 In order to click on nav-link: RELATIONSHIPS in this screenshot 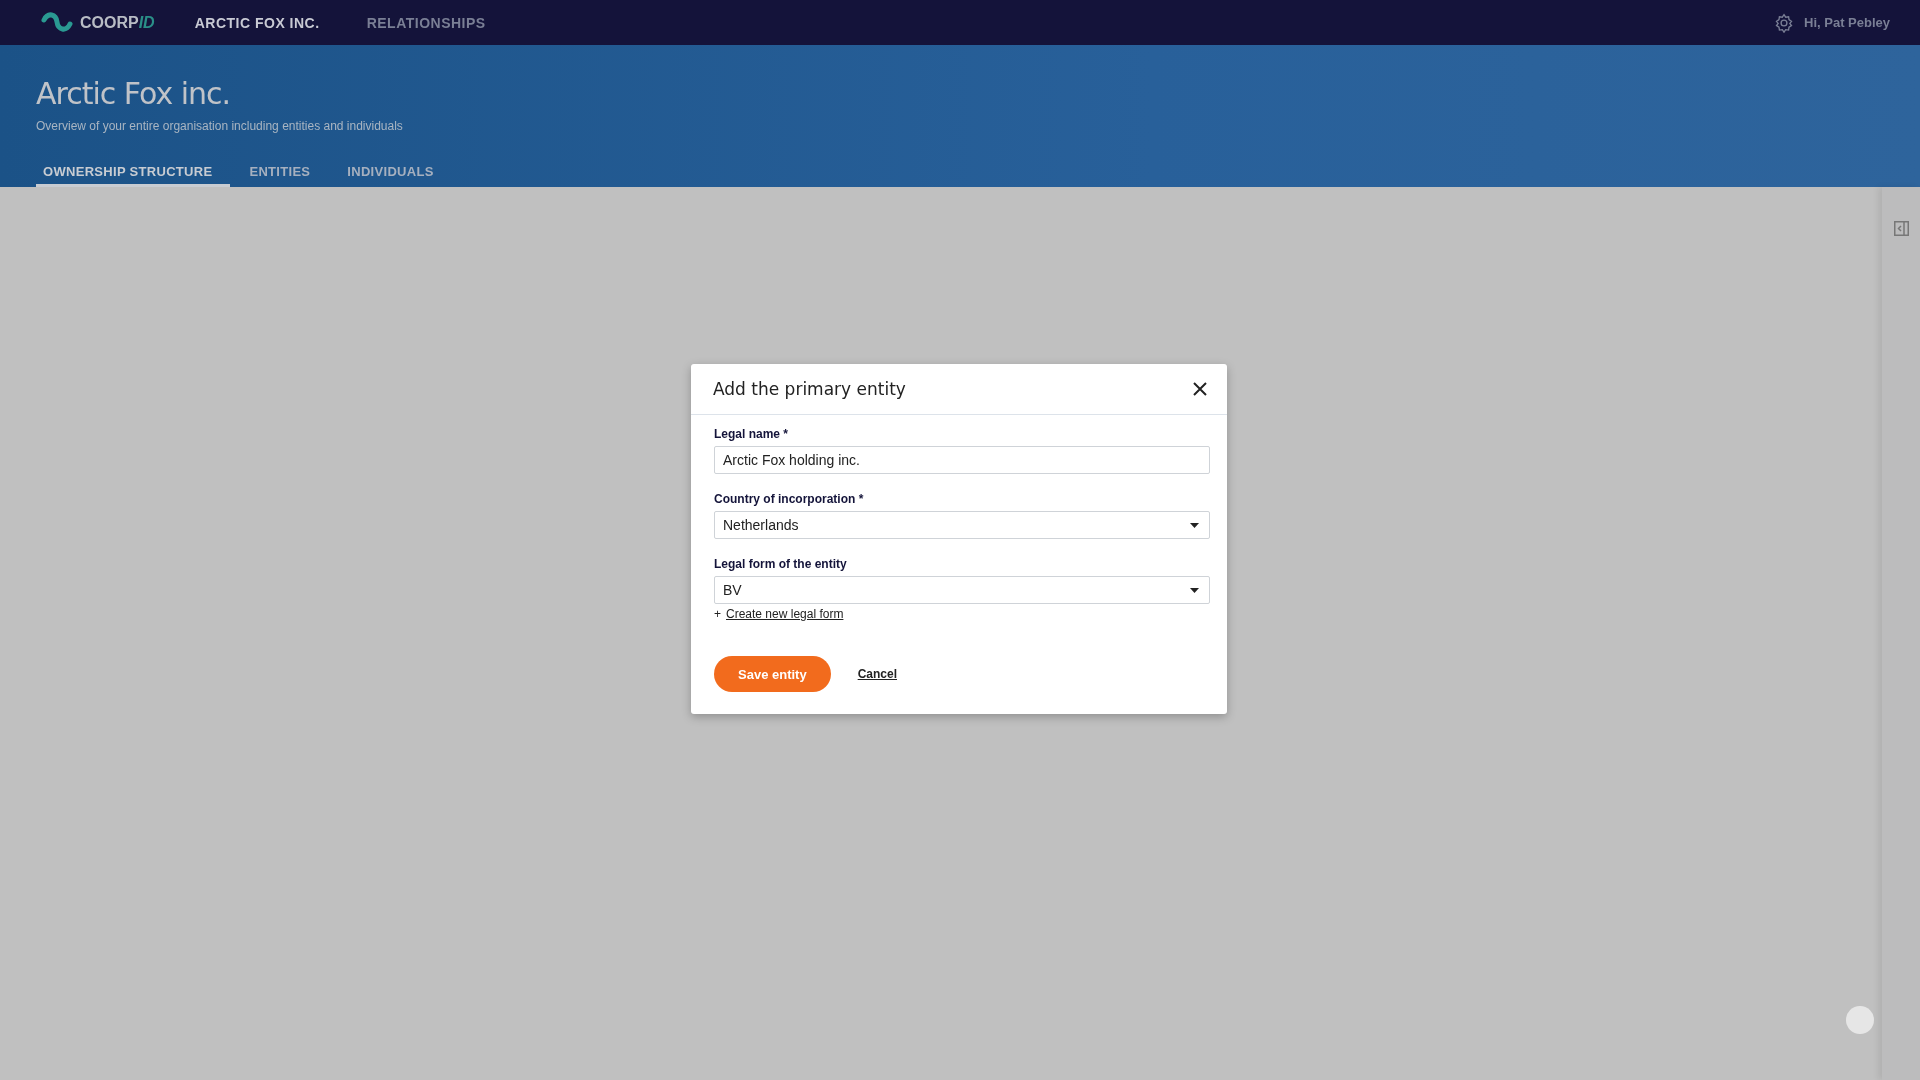, I will do `click(426, 22)`.